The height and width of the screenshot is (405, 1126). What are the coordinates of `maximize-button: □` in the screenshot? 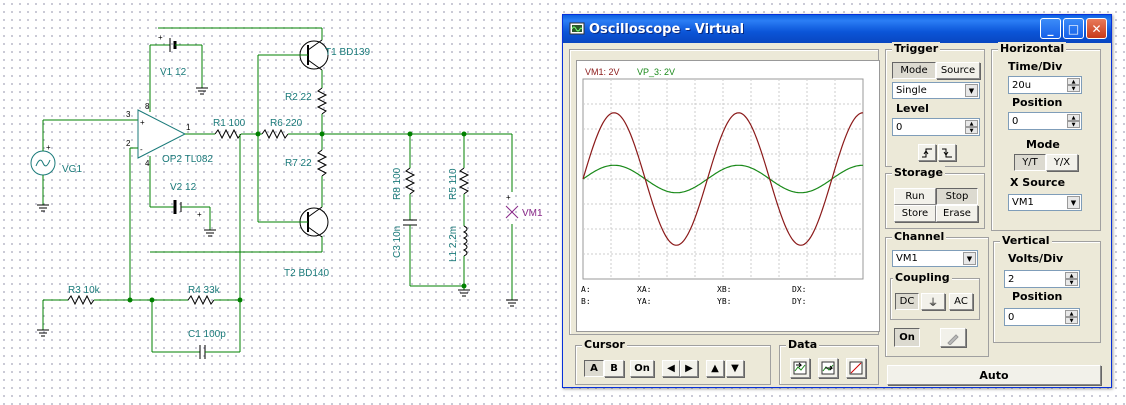 It's located at (1073, 28).